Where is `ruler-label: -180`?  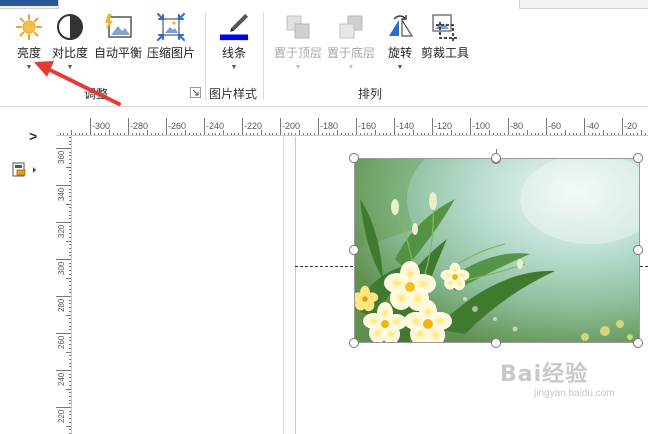
ruler-label: -180 is located at coordinates (329, 126).